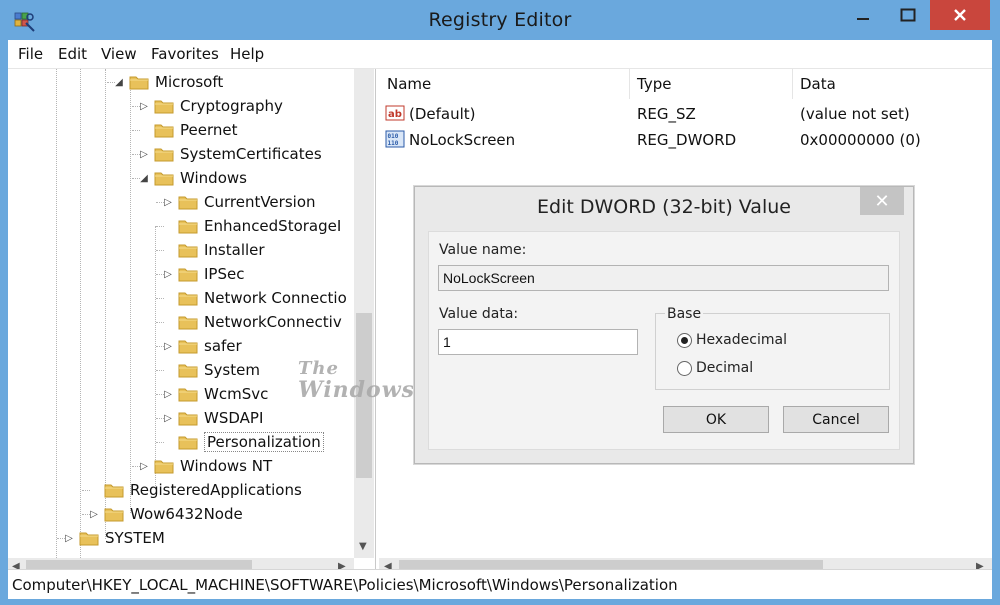  Describe the element at coordinates (863, 19) in the screenshot. I see `minimize-icon` at that location.